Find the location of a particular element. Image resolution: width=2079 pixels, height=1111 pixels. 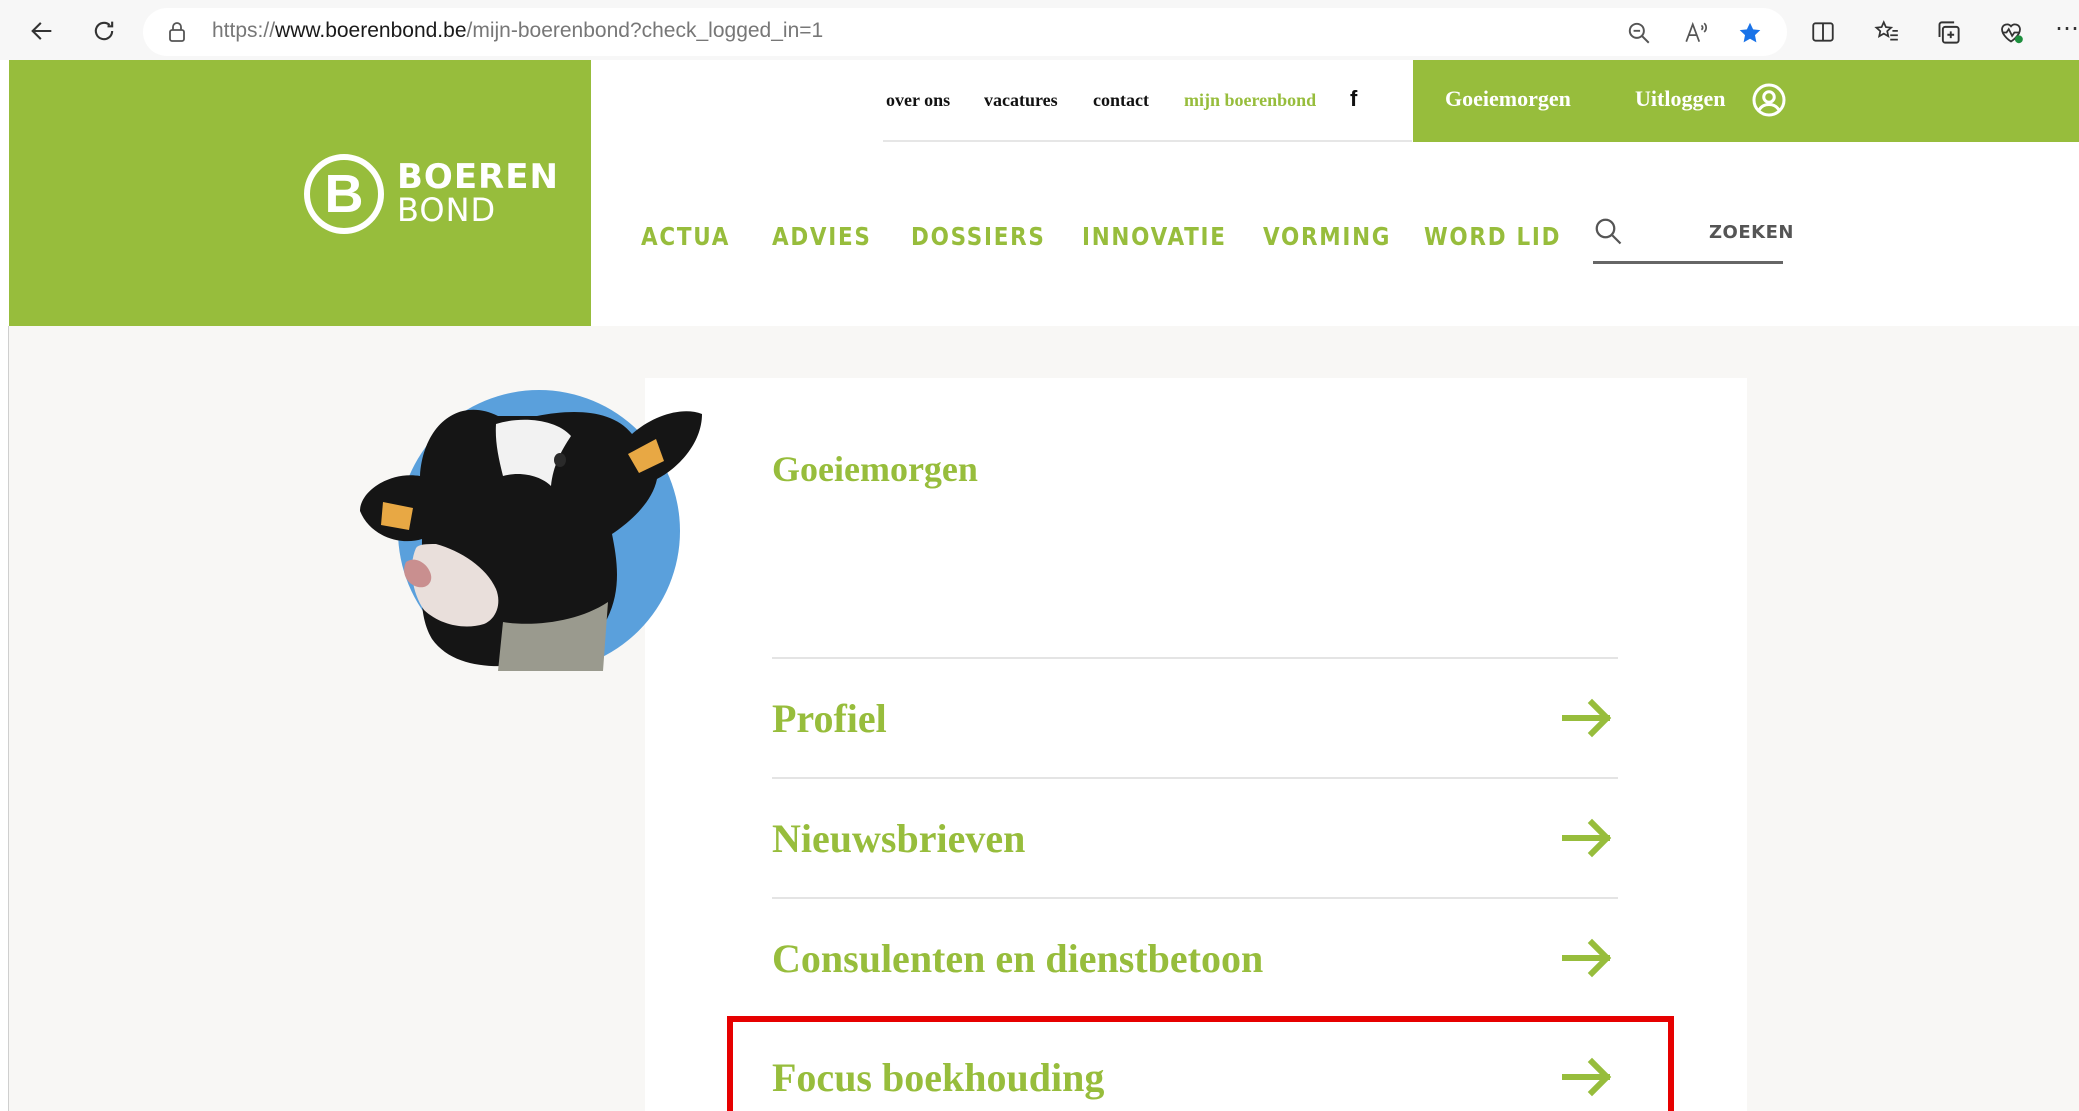

nav-dossiers: DOSSIERS is located at coordinates (978, 236).